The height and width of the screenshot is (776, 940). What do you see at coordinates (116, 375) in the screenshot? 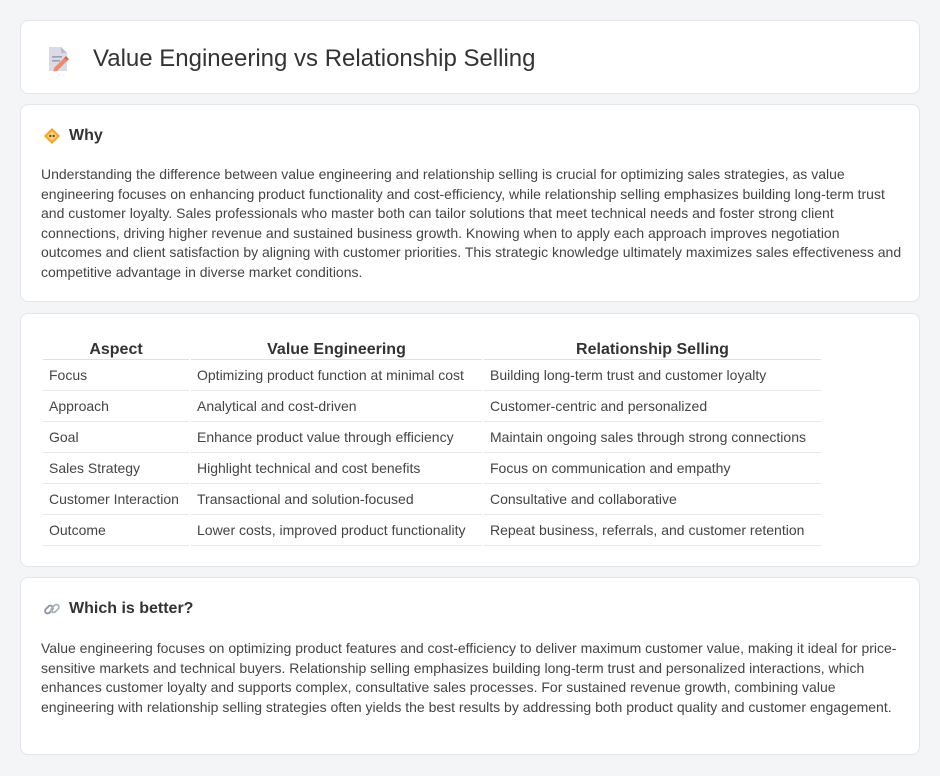
I see `row-aspect: Focus` at bounding box center [116, 375].